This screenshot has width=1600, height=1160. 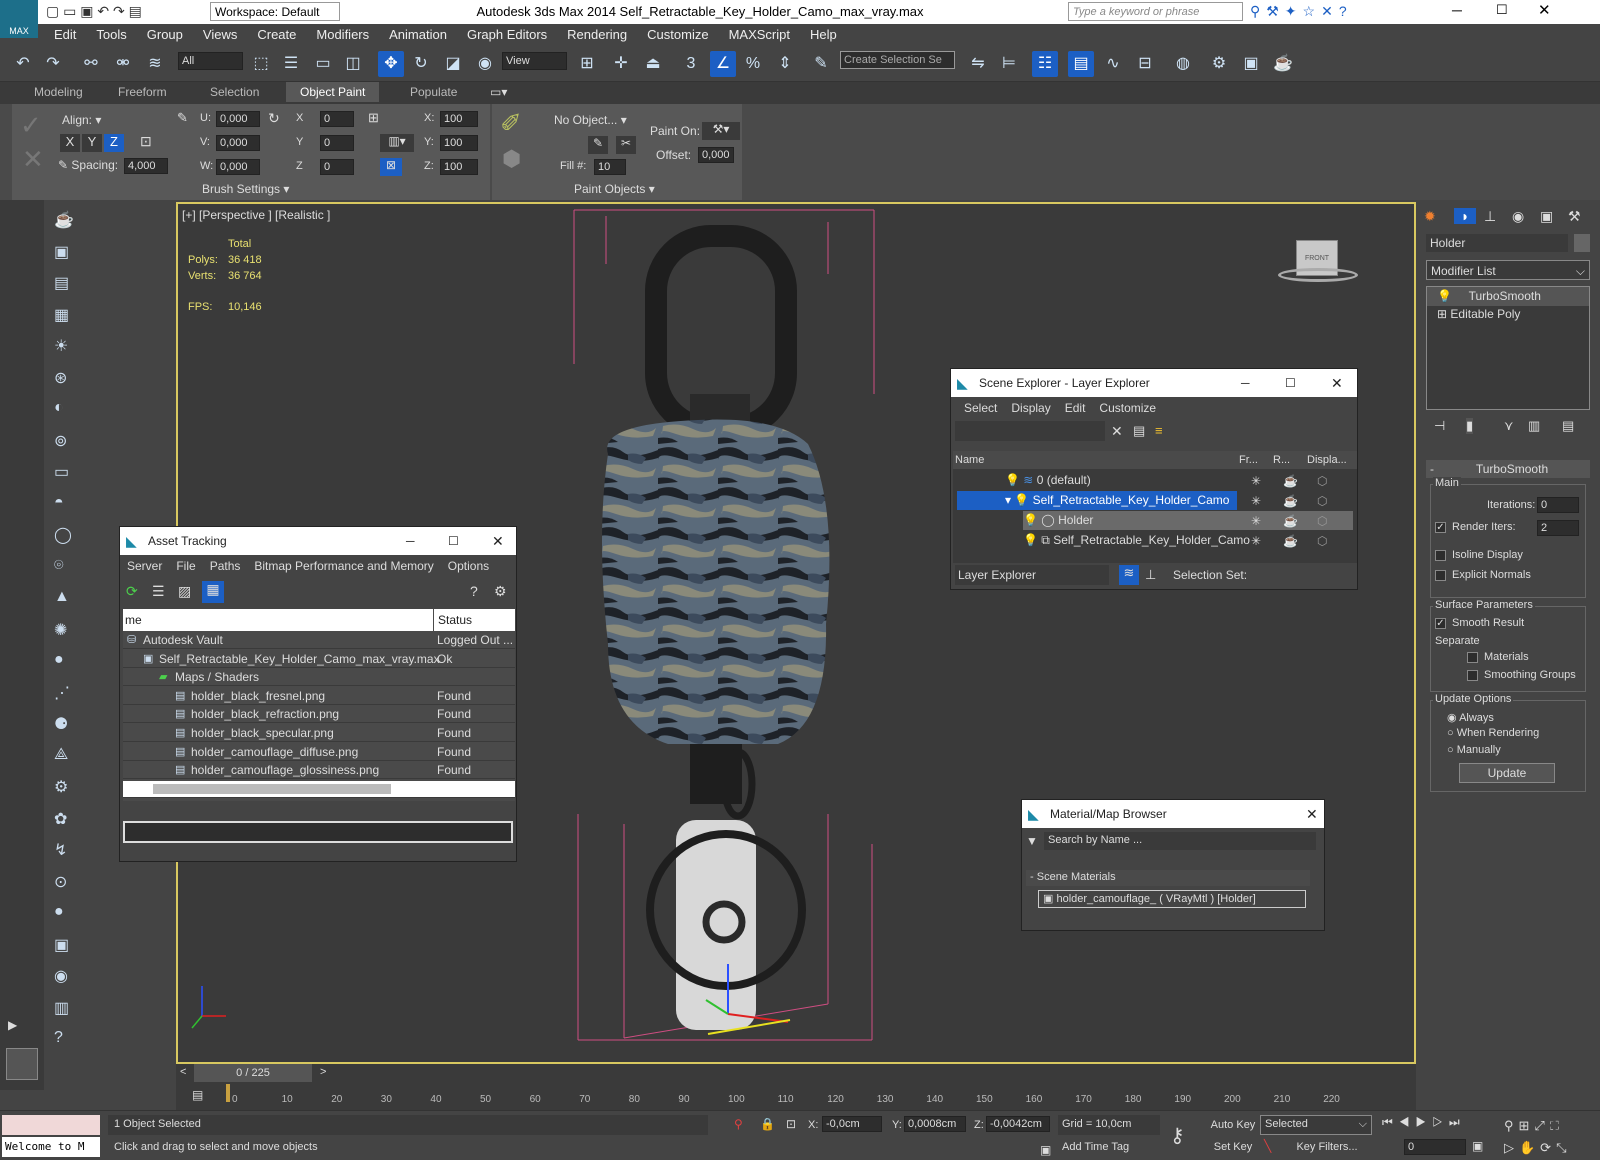 What do you see at coordinates (319, 789) in the screenshot?
I see `horizontal-scrollbar` at bounding box center [319, 789].